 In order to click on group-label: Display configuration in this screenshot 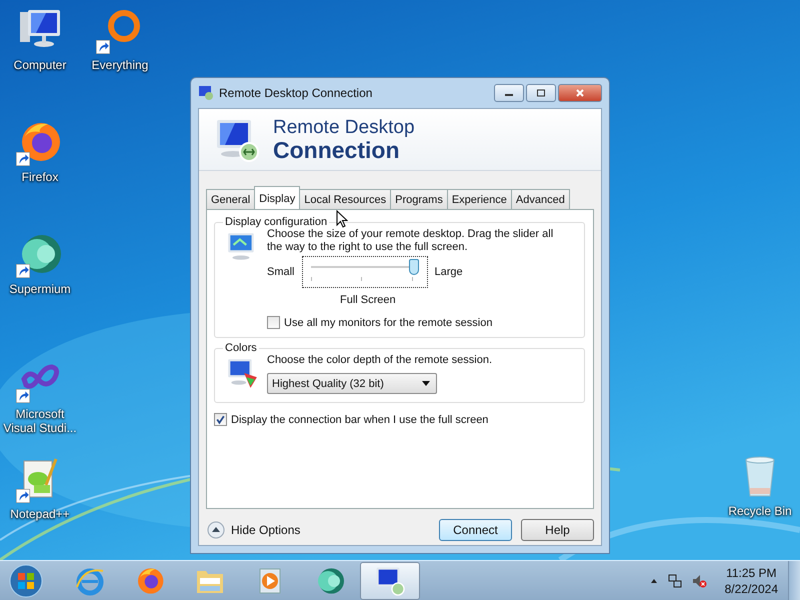, I will do `click(276, 222)`.